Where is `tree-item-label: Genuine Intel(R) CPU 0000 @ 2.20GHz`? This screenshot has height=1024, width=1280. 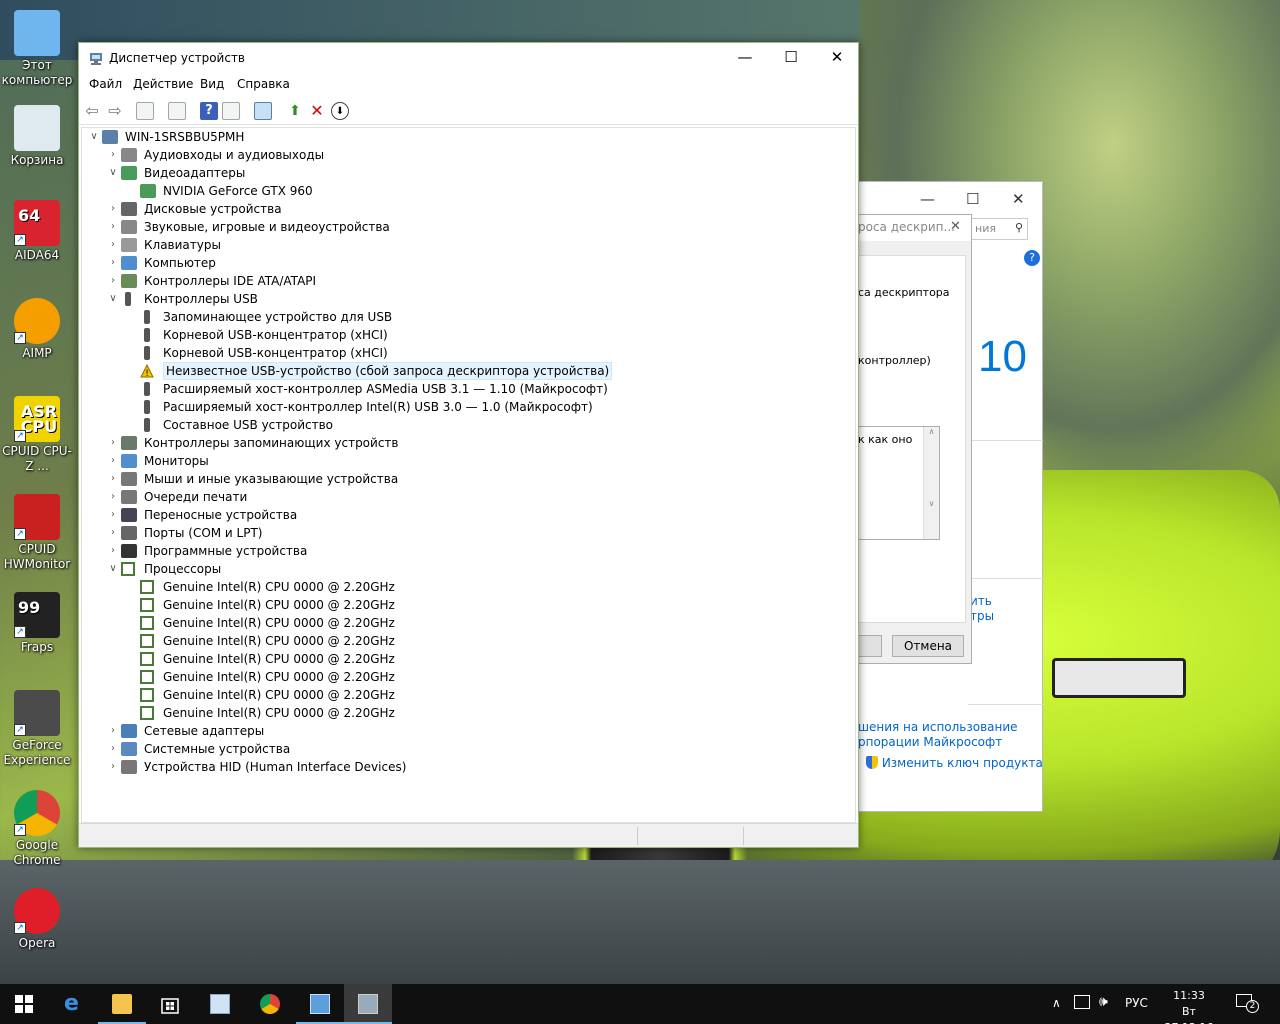
tree-item-label: Genuine Intel(R) CPU 0000 @ 2.20GHz is located at coordinates (279, 641).